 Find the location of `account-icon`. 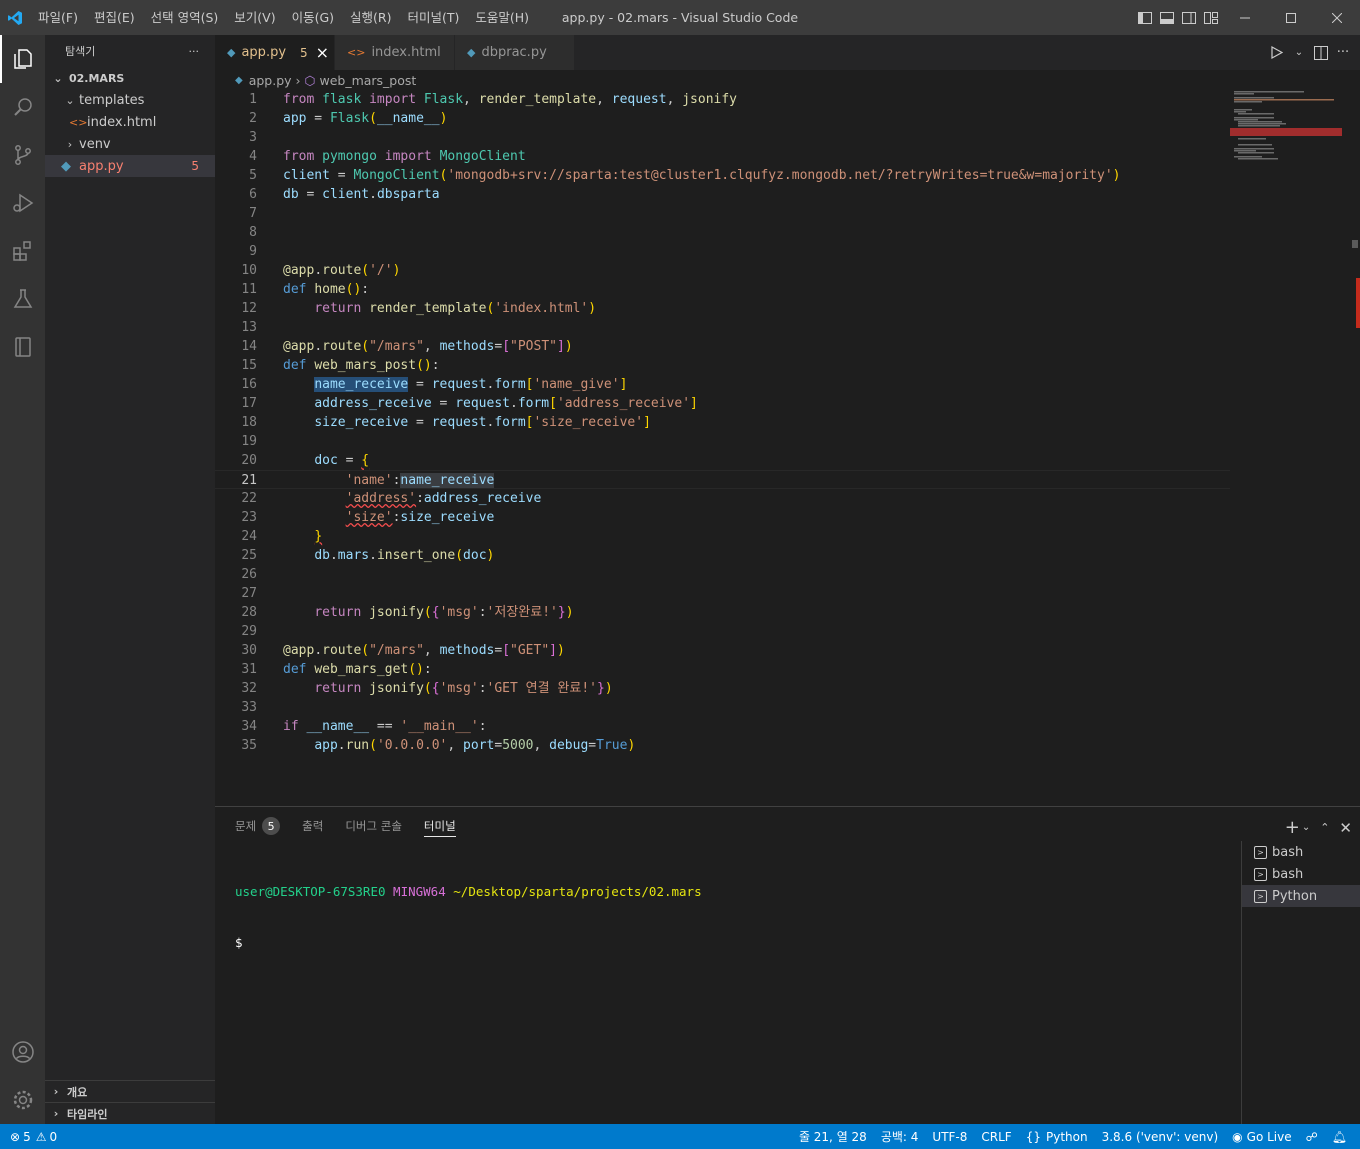

account-icon is located at coordinates (22, 1052).